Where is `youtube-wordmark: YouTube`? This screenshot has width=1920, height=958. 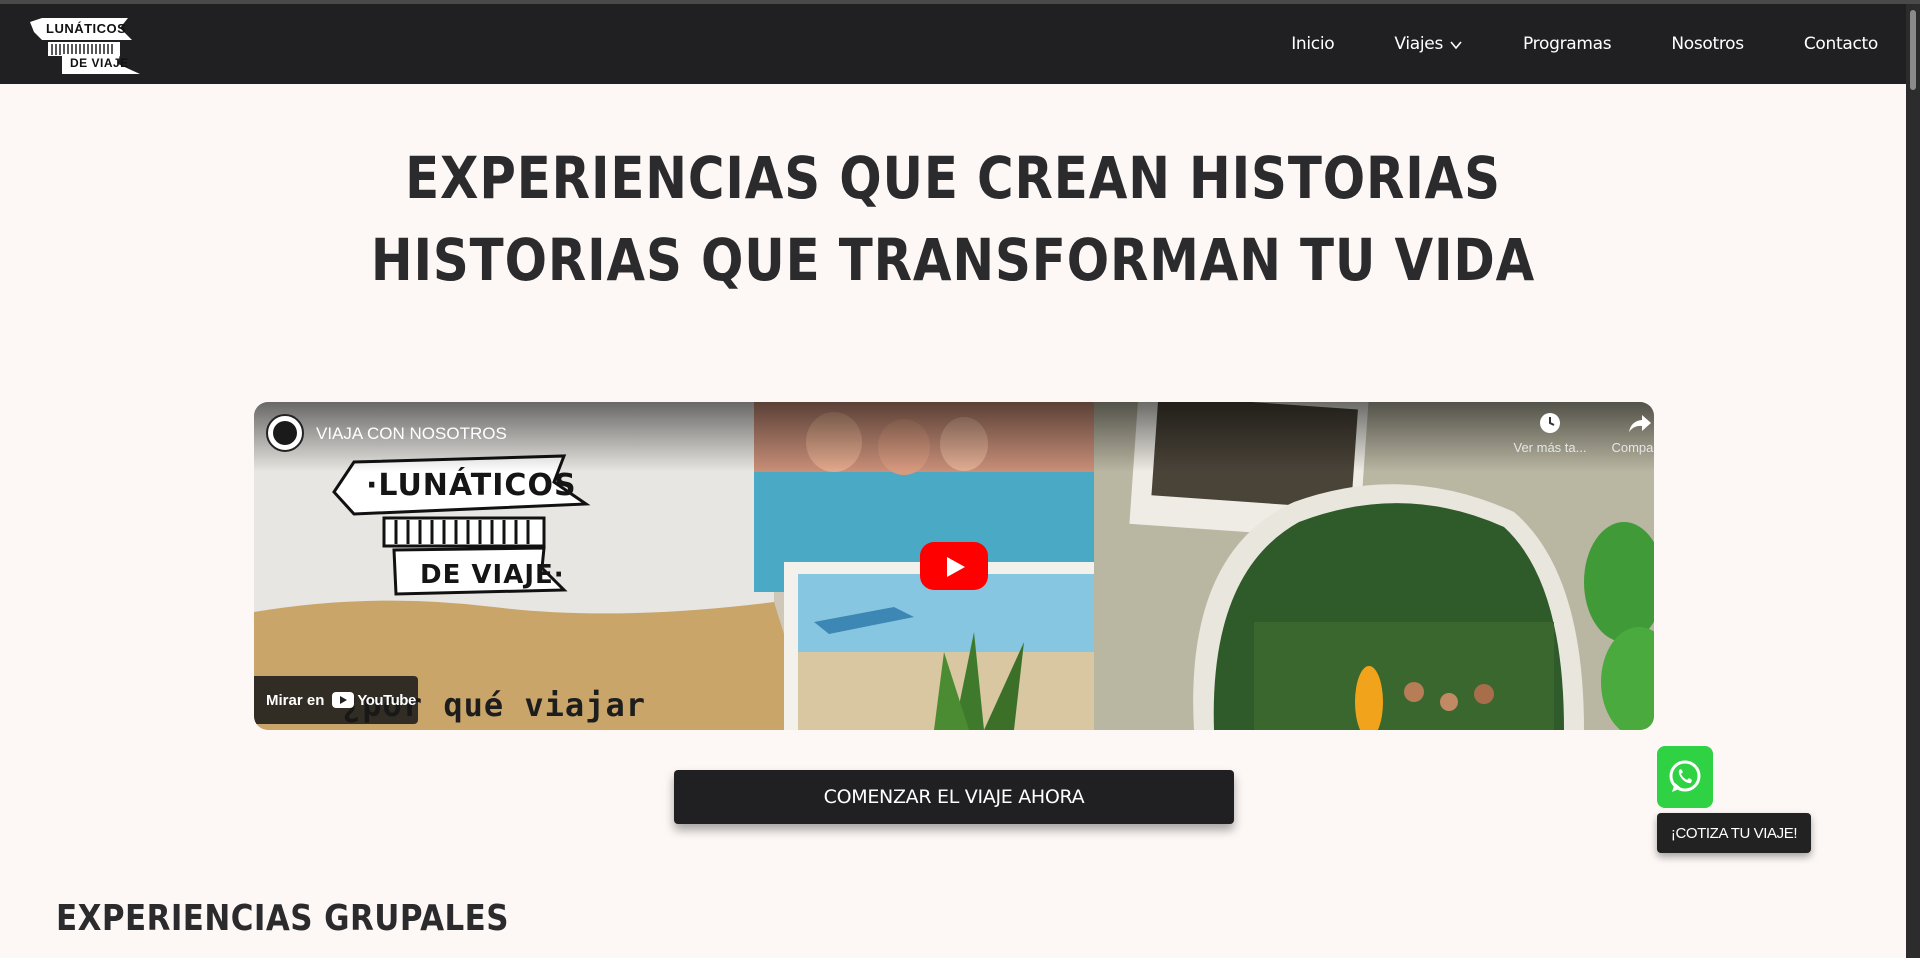 youtube-wordmark: YouTube is located at coordinates (386, 700).